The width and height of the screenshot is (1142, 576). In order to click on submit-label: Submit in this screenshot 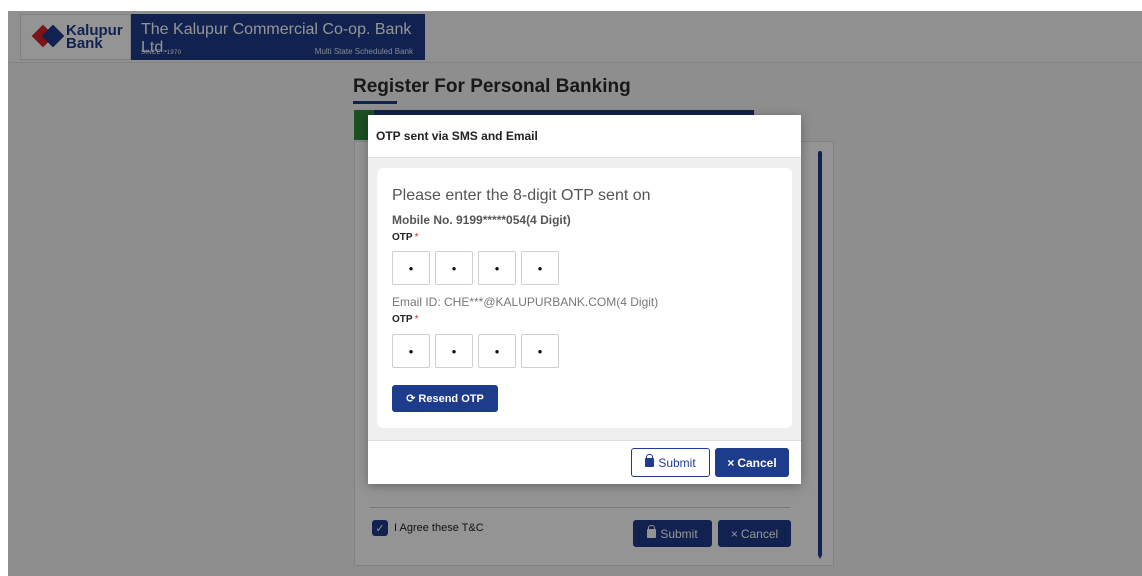, I will do `click(677, 462)`.